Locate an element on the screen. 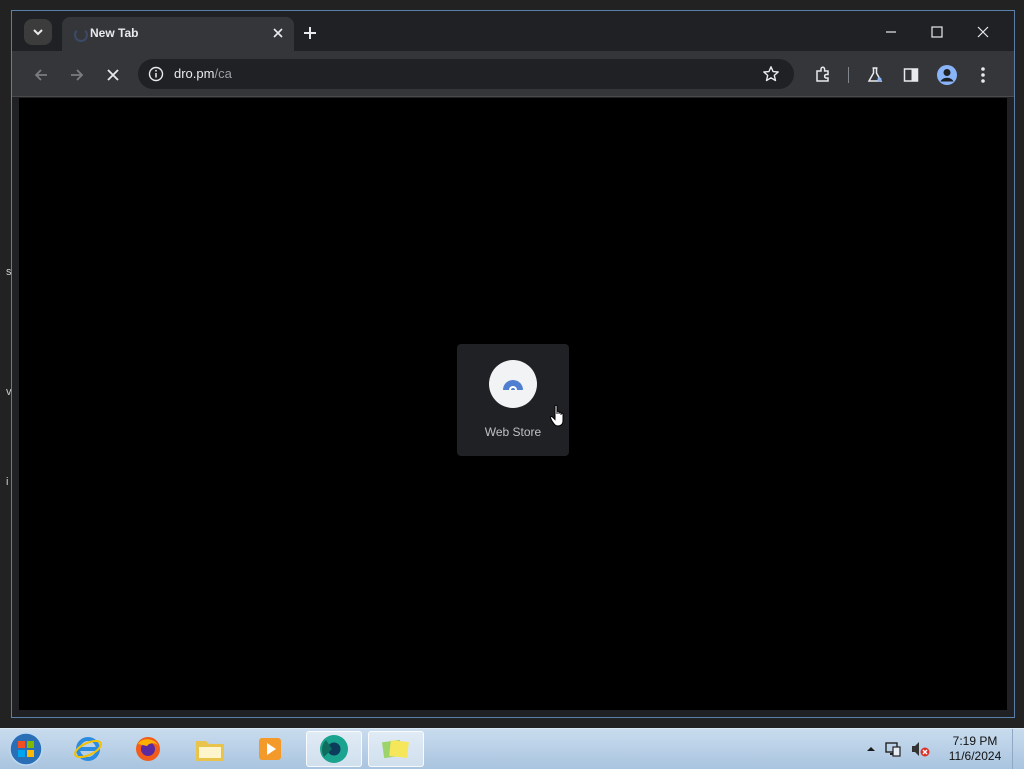 This screenshot has height=769, width=1024. tab-title: New Tab is located at coordinates (114, 33).